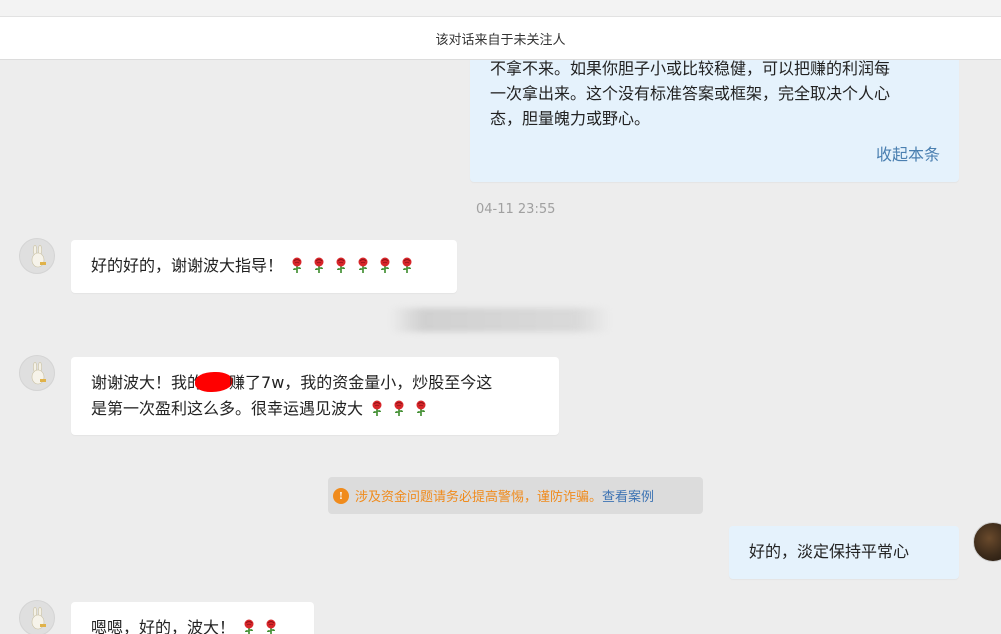  Describe the element at coordinates (500, 8) in the screenshot. I see `window-top-strip` at that location.